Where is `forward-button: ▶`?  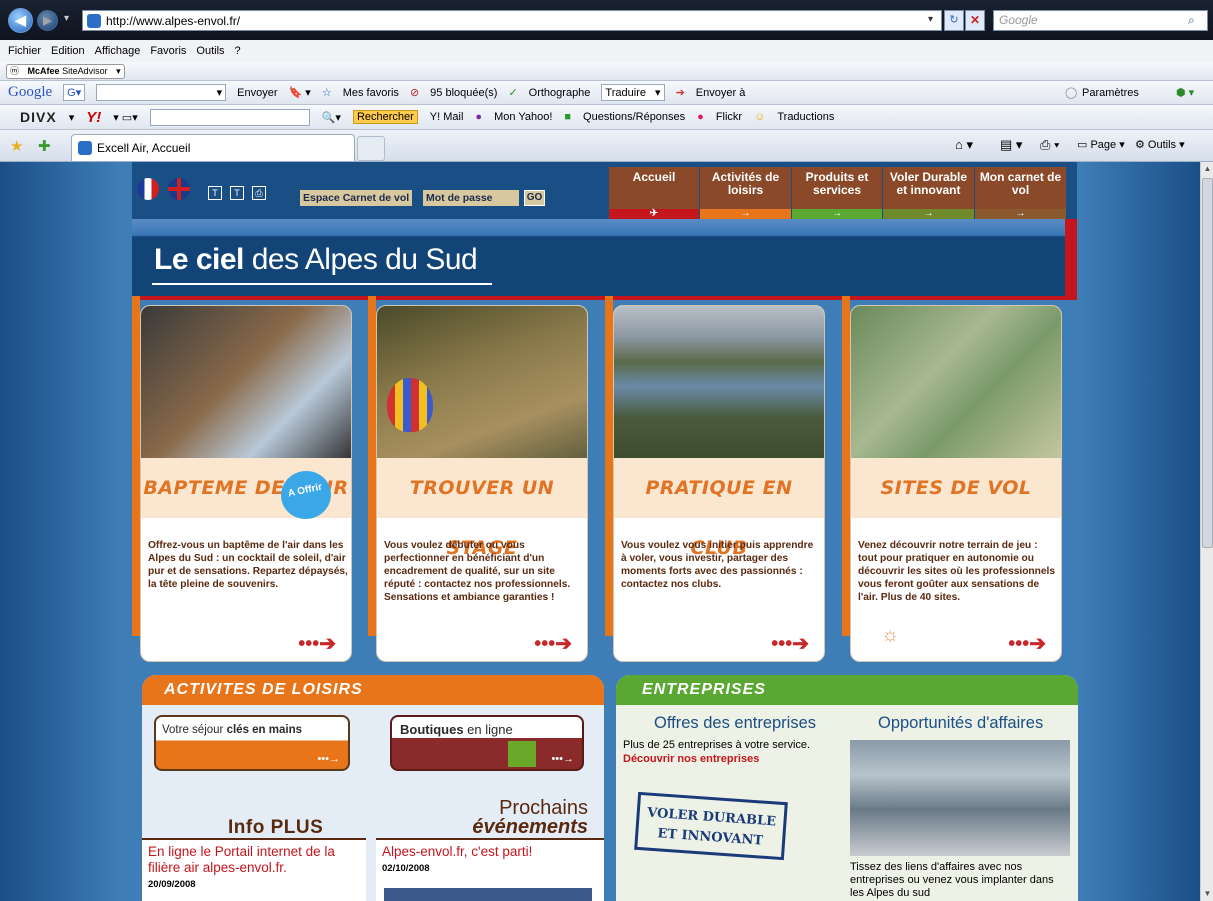
forward-button: ▶ is located at coordinates (47, 20).